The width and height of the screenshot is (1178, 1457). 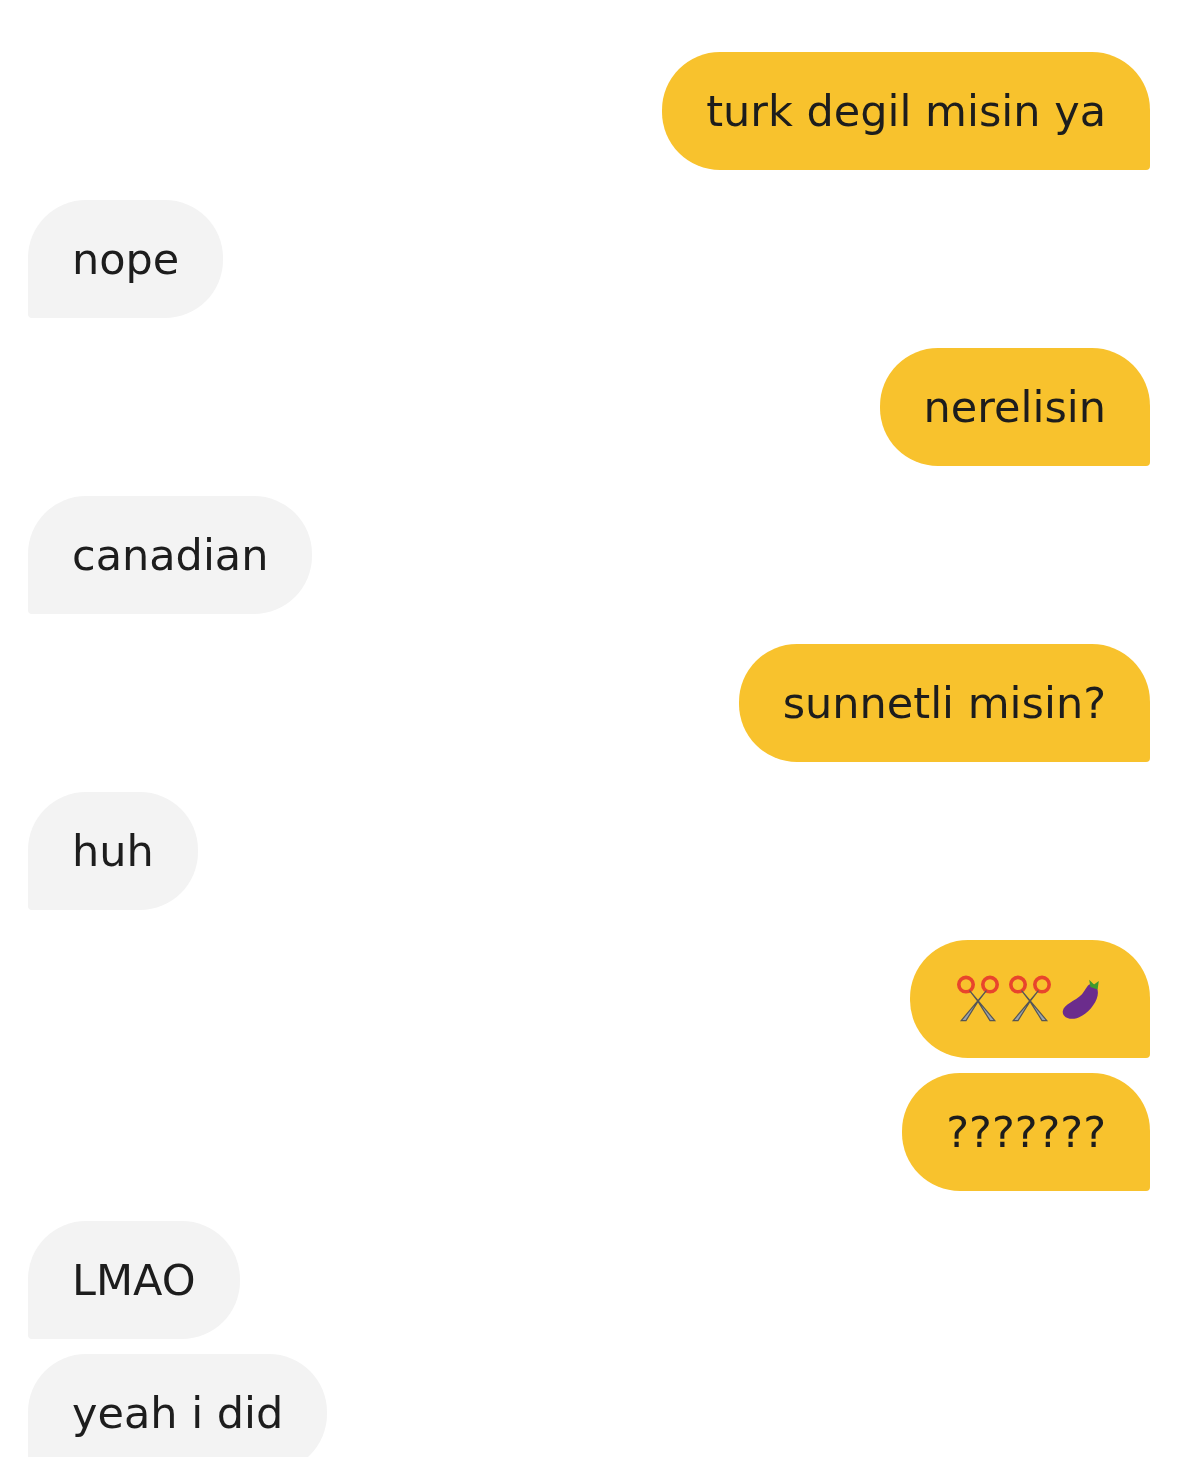 I want to click on message-bubble: turk degil misin ya, so click(x=906, y=111).